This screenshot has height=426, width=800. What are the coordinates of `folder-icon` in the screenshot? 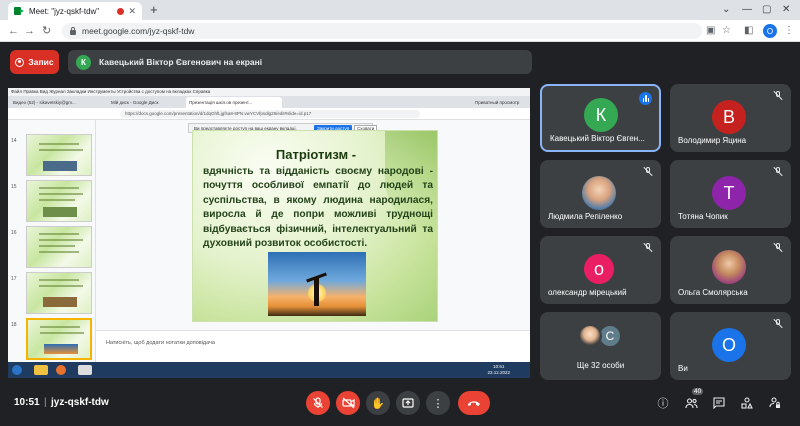 It's located at (41, 370).